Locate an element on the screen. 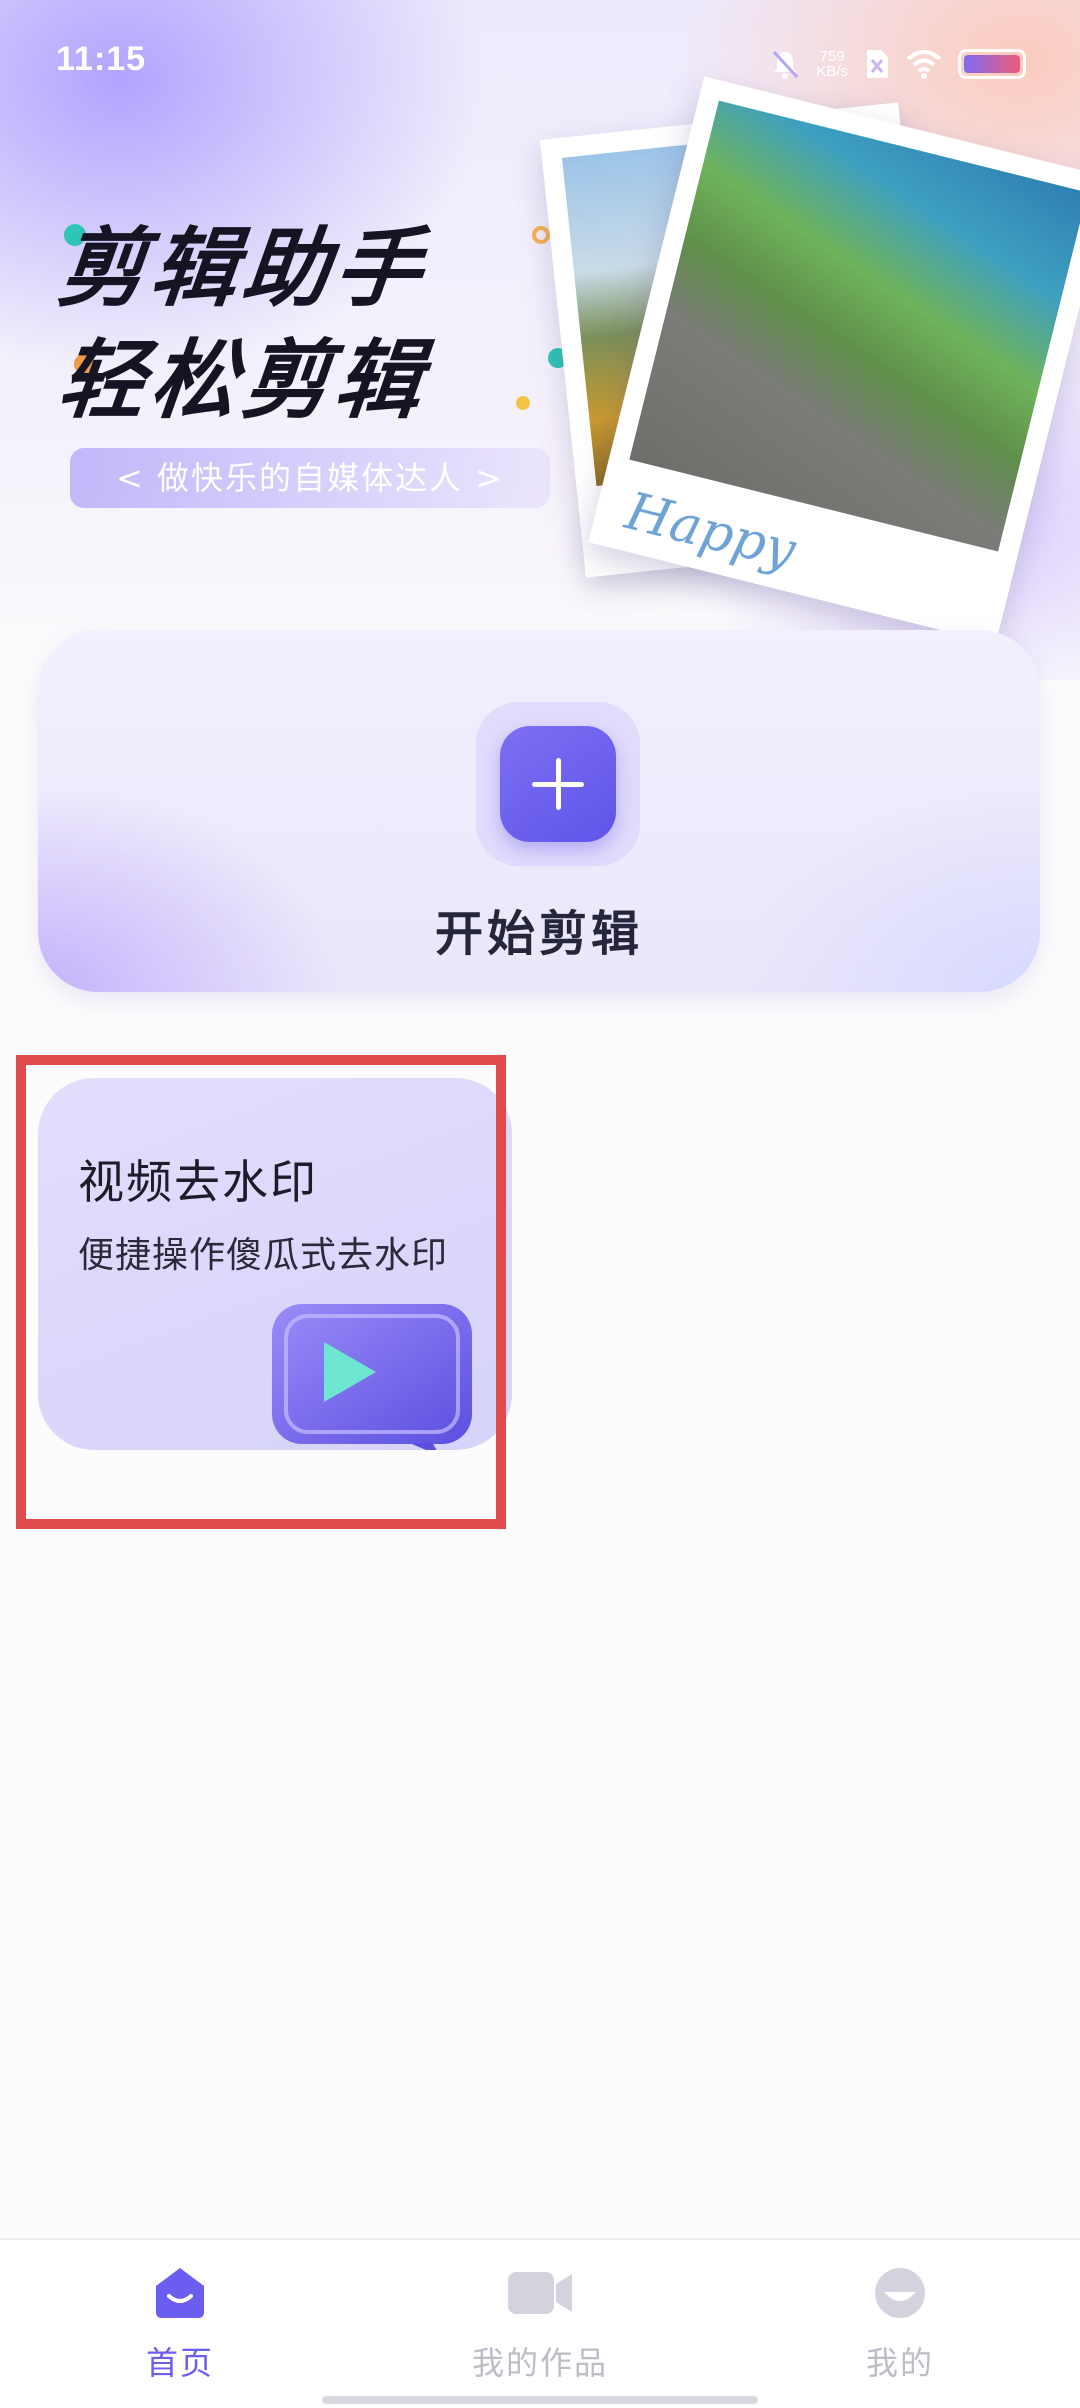 The width and height of the screenshot is (1080, 2408). profile-icon is located at coordinates (900, 2293).